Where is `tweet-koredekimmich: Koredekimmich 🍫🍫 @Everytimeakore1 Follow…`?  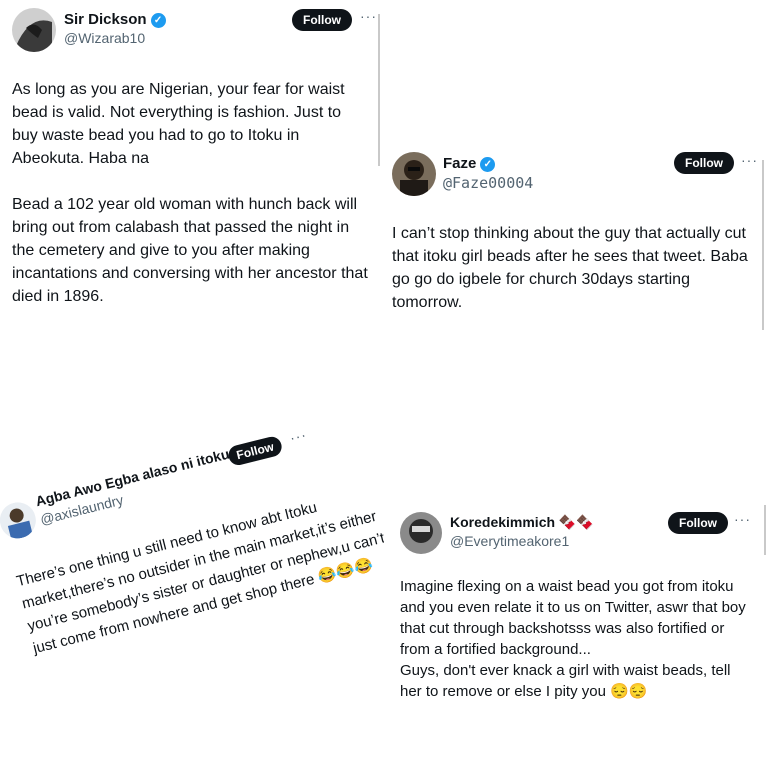
tweet-koredekimmich: Koredekimmich 🍫🍫 @Everytimeakore1 Follow… is located at coordinates (580, 612).